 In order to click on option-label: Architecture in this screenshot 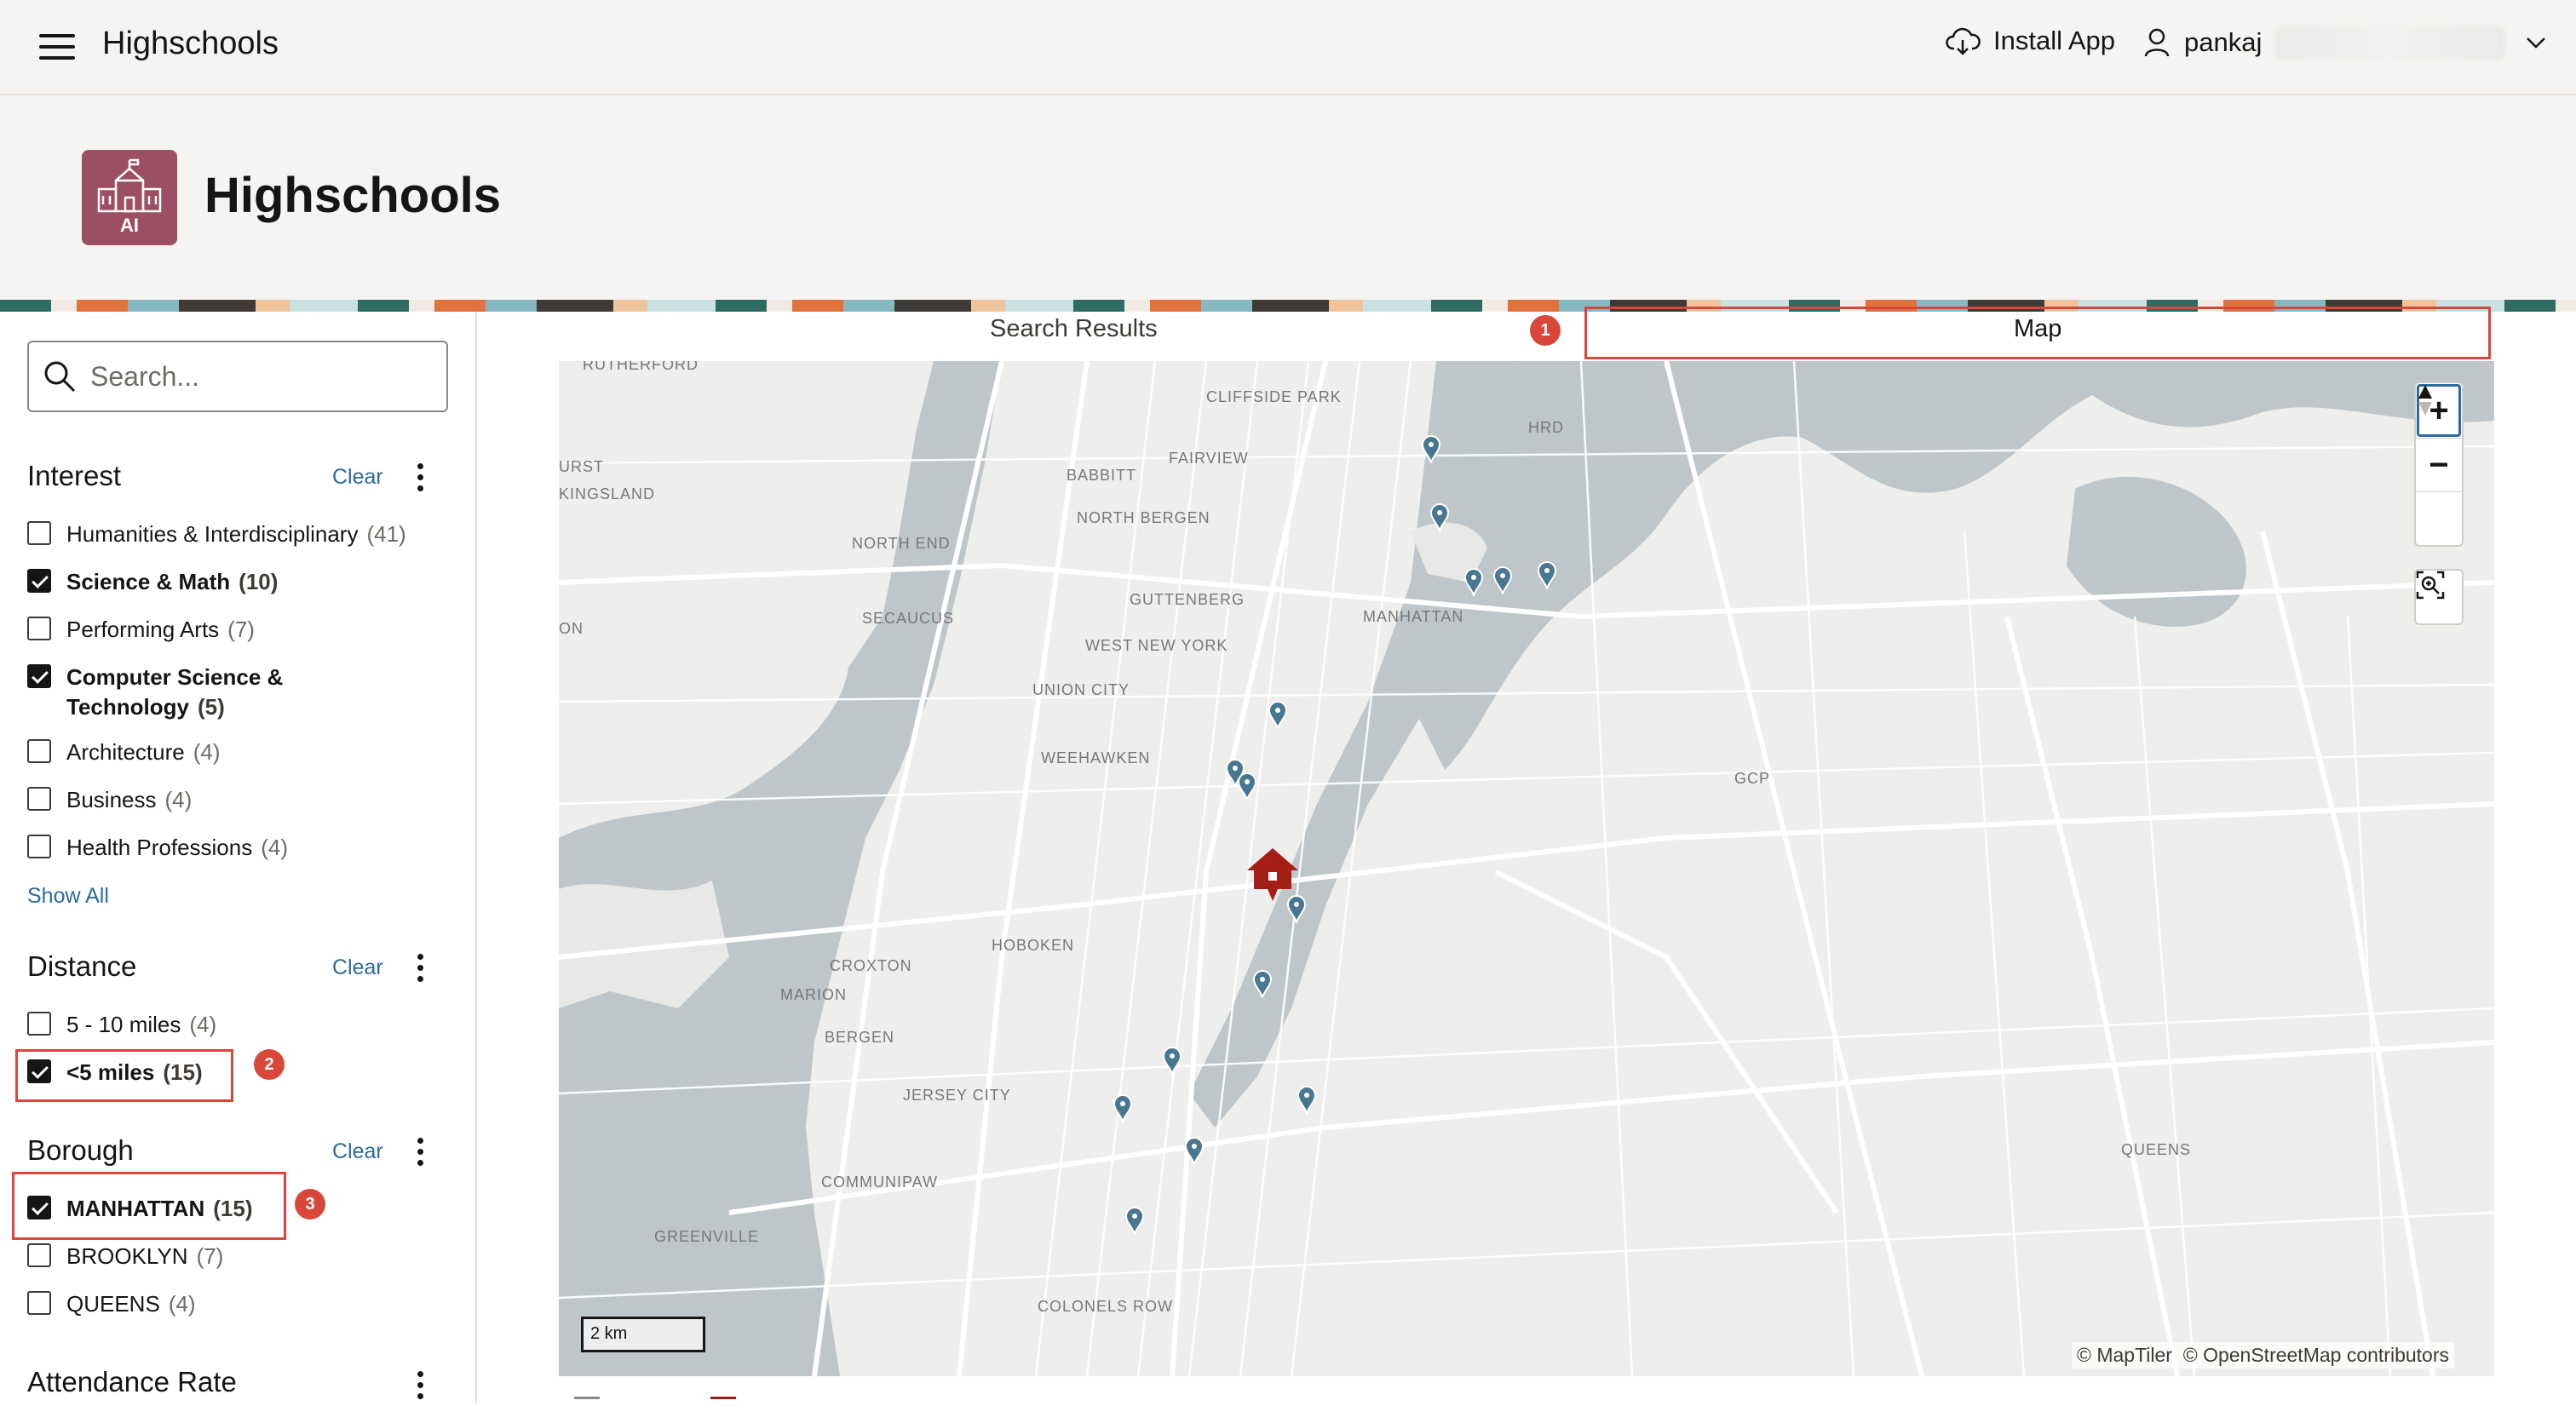, I will do `click(126, 752)`.